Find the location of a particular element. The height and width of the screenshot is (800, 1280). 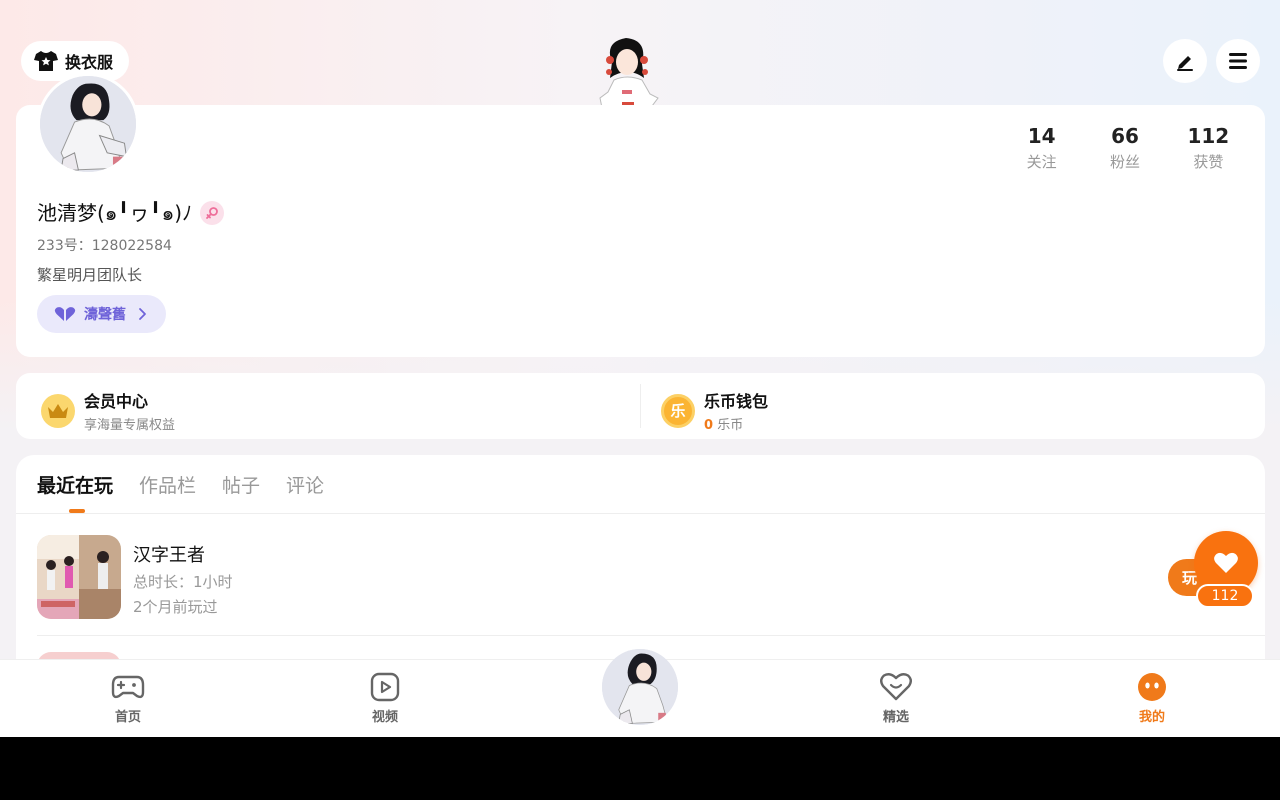

following-count: 14 is located at coordinates (1041, 136).